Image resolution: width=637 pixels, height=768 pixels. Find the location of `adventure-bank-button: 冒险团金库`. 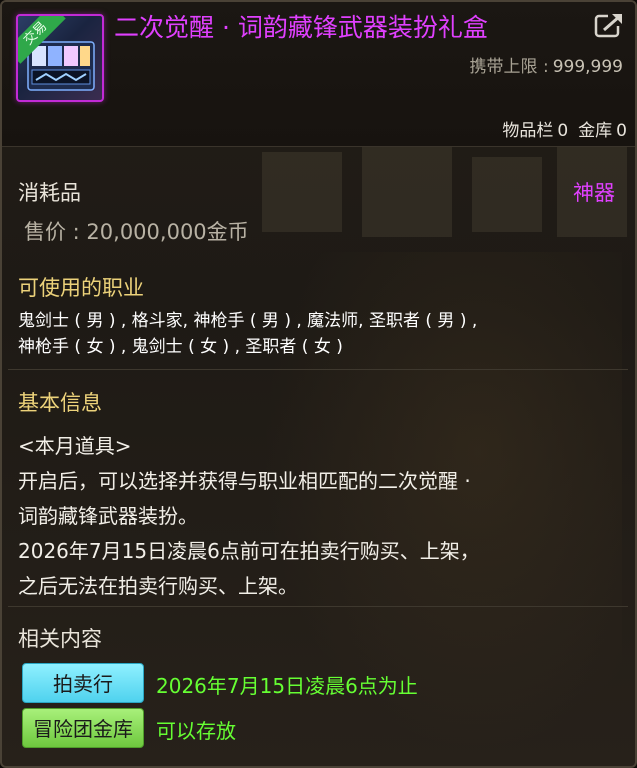

adventure-bank-button: 冒险团金库 is located at coordinates (83, 728).